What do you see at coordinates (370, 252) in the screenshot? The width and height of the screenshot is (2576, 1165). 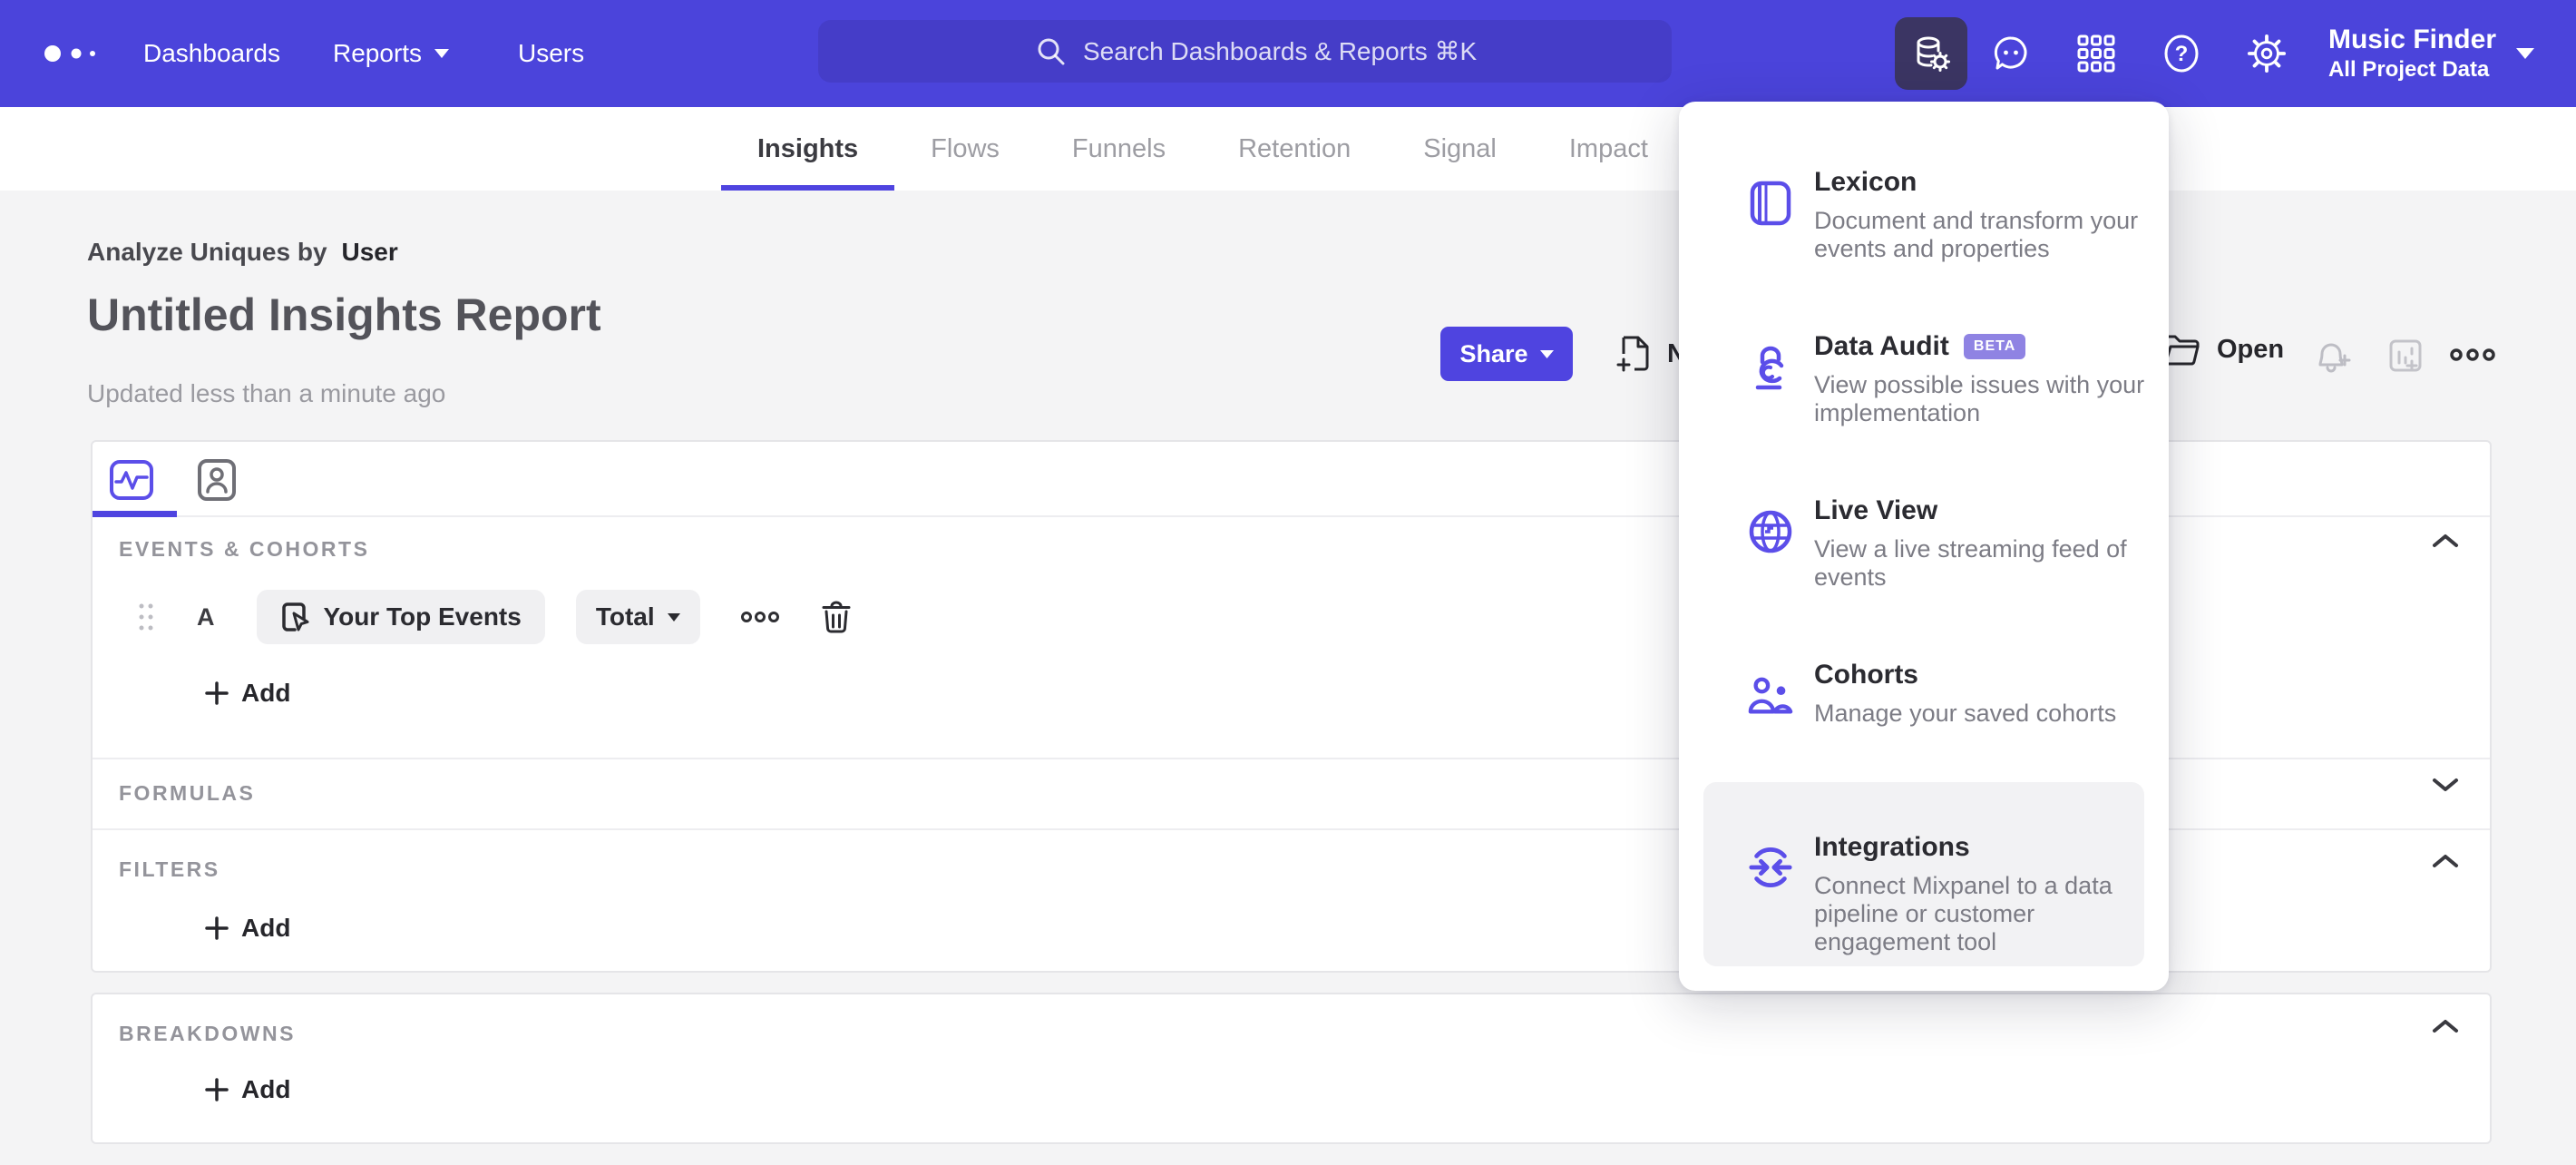 I see `analyze-value-dropdown: User` at bounding box center [370, 252].